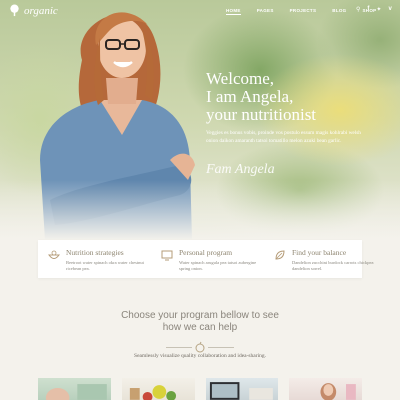 The image size is (400, 400). Describe the element at coordinates (358, 9) in the screenshot. I see `search-icon: ⚲` at that location.